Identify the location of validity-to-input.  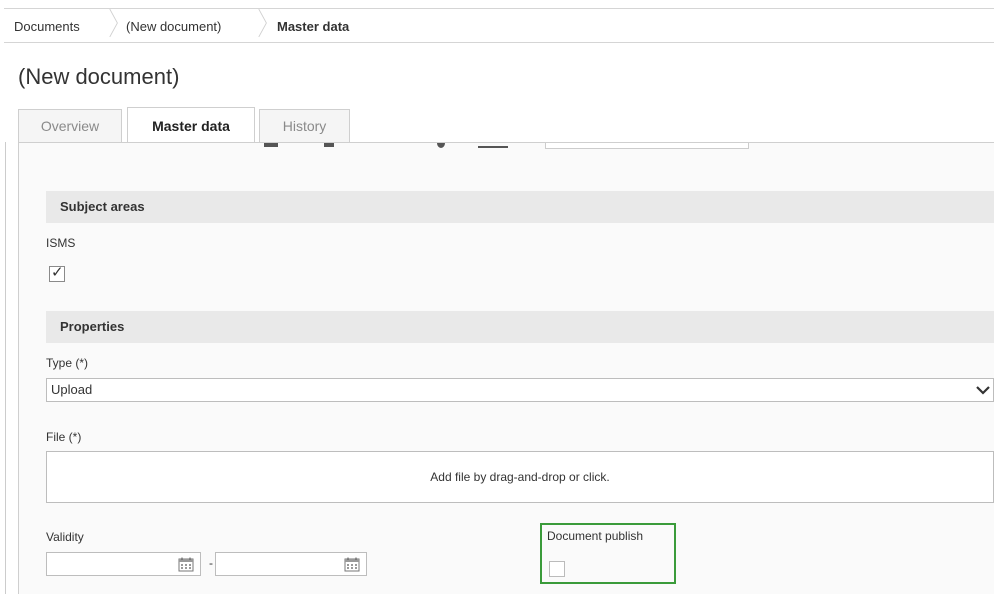
(291, 564).